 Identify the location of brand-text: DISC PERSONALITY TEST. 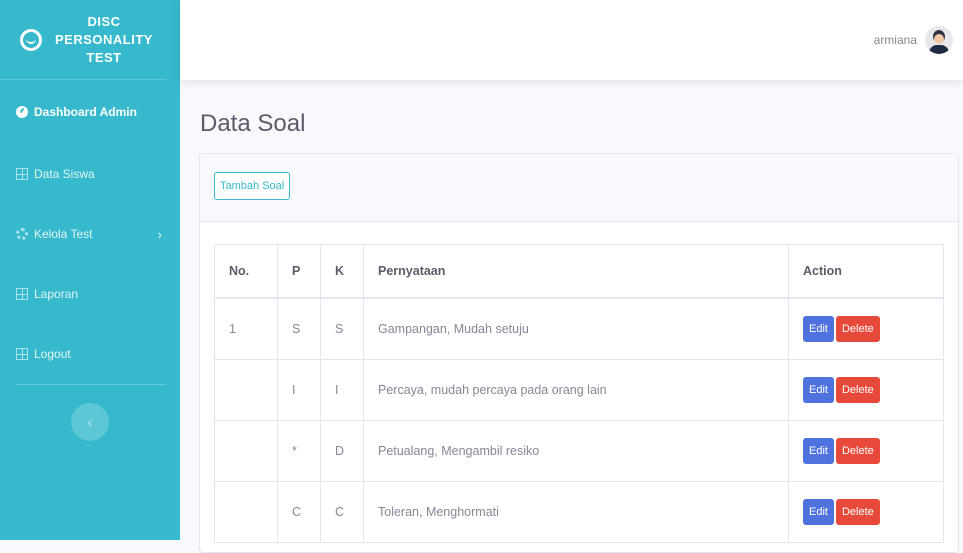
(104, 40).